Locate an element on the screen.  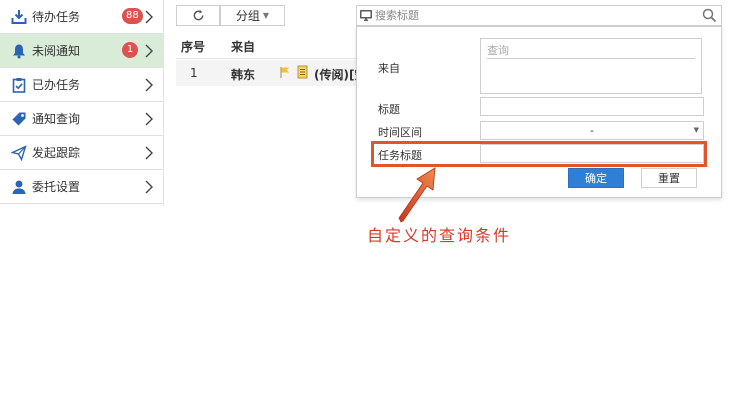
from-query-box is located at coordinates (591, 66).